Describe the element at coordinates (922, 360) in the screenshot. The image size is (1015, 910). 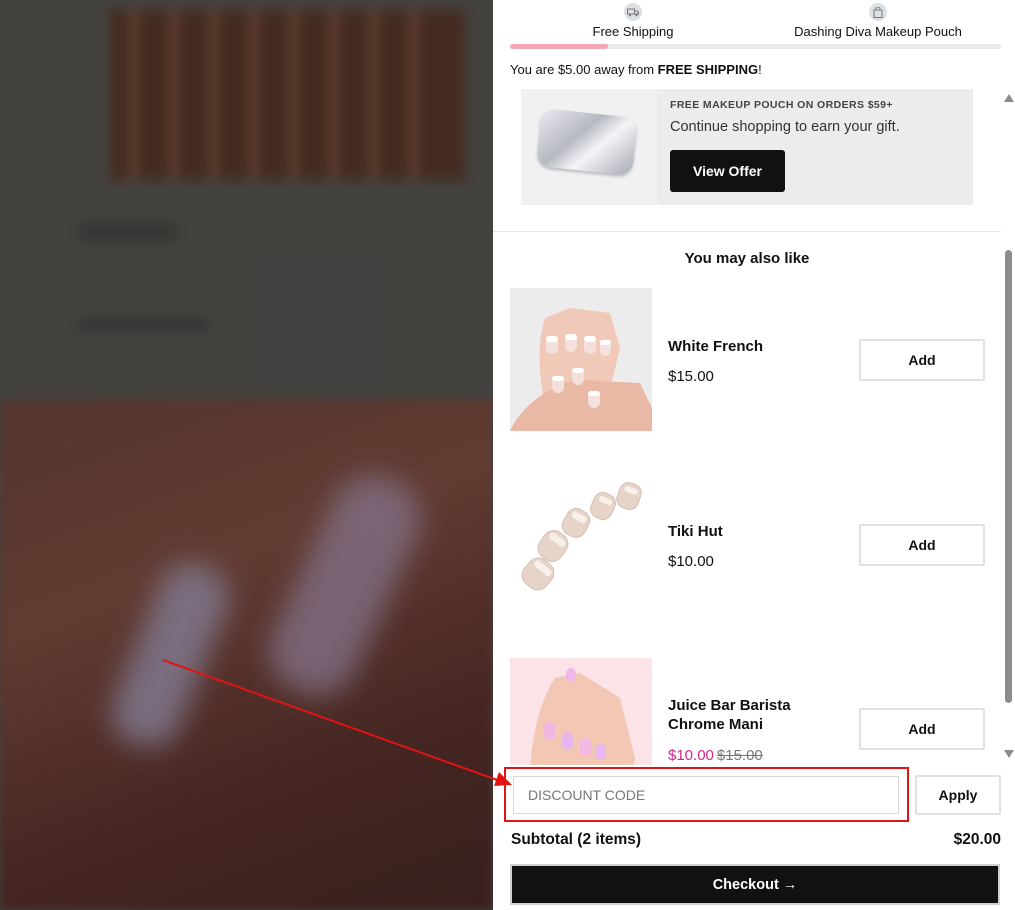
I see `add-white-french-button: Add` at that location.